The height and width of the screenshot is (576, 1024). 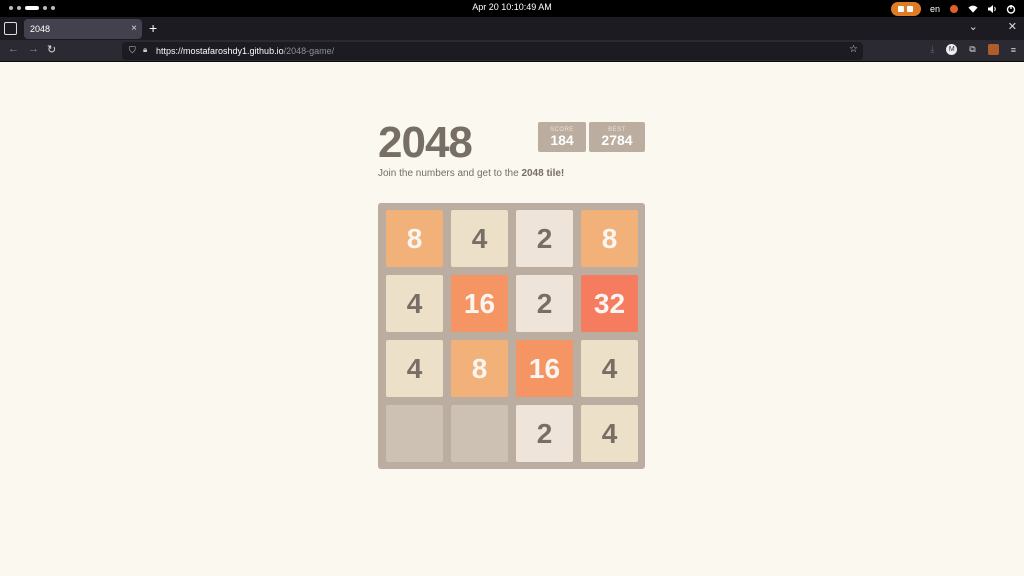 What do you see at coordinates (853, 49) in the screenshot?
I see `bookmark-star-icon: ☆` at bounding box center [853, 49].